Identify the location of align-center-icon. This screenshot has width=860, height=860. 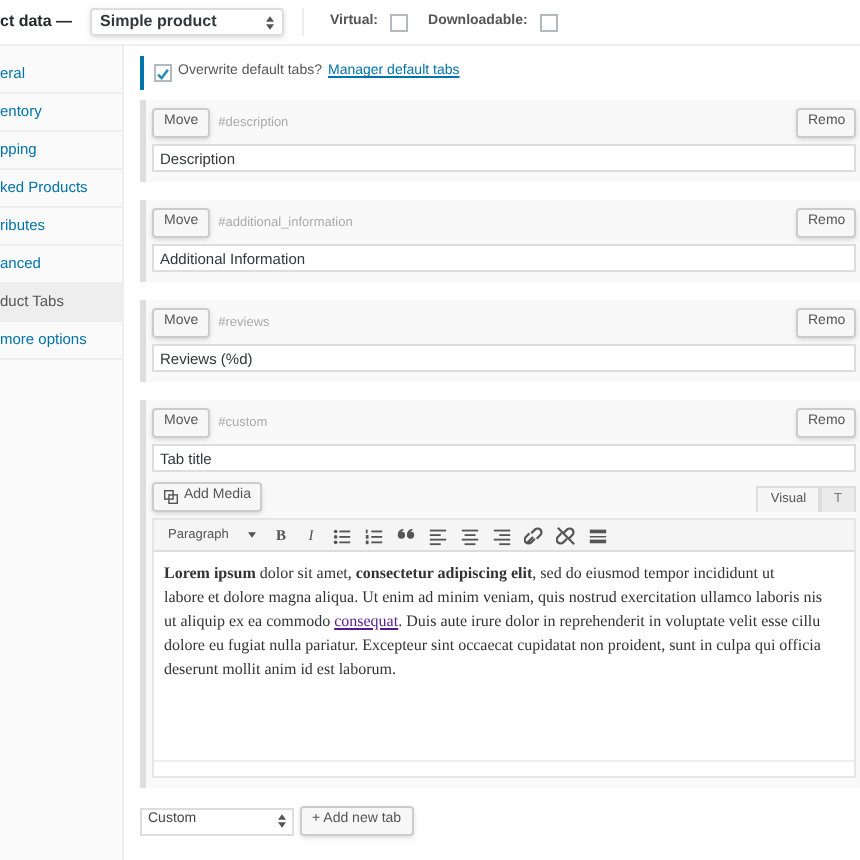
(470, 535).